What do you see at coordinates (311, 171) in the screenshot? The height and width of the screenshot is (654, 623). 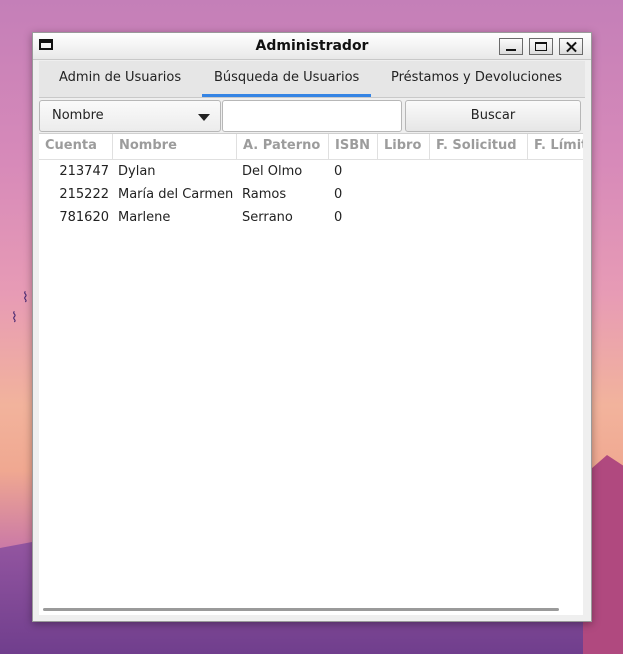 I see `table-row: 213747 Dylan Del Olmo 0` at bounding box center [311, 171].